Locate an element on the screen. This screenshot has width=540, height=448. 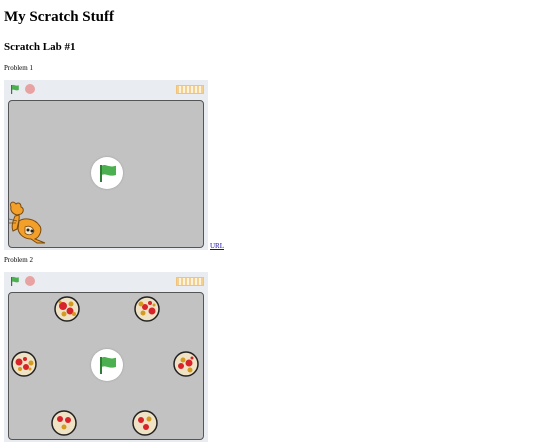
project-url-link: URL is located at coordinates (217, 246).